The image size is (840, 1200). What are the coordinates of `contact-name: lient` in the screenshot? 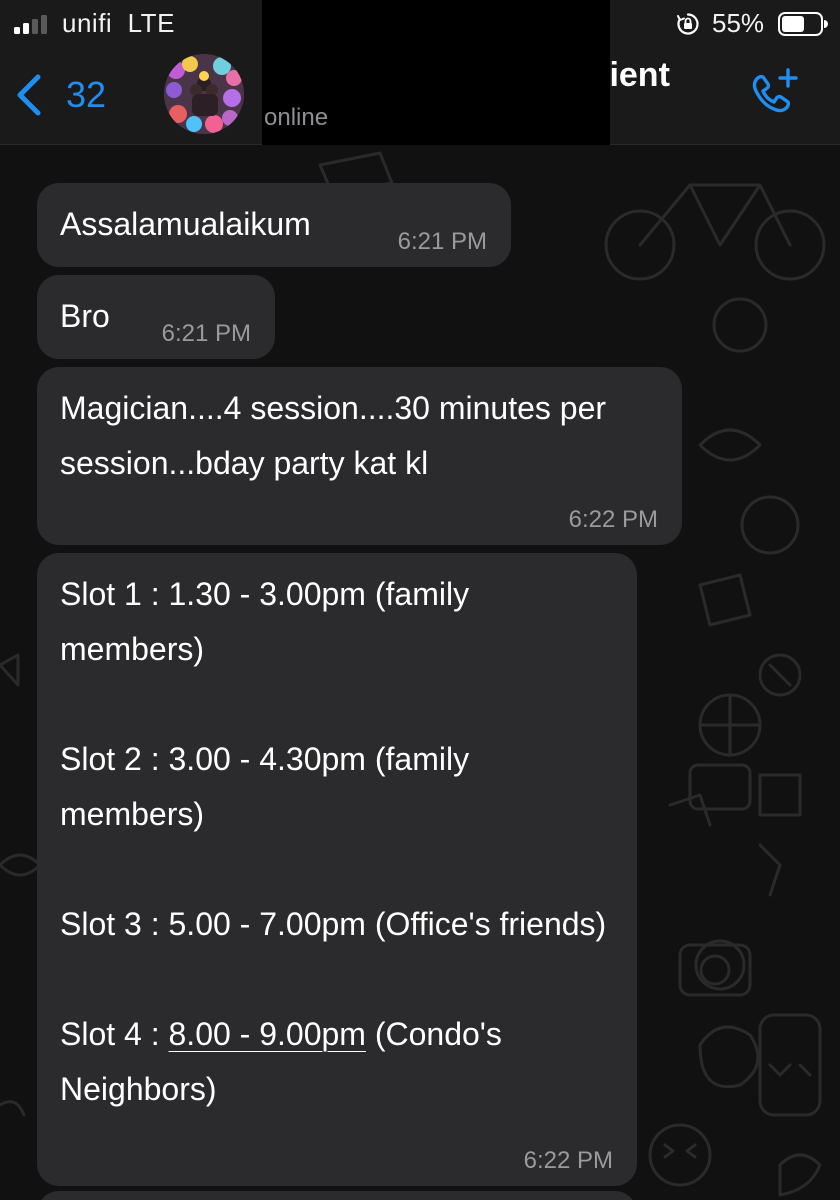 It's located at (635, 75).